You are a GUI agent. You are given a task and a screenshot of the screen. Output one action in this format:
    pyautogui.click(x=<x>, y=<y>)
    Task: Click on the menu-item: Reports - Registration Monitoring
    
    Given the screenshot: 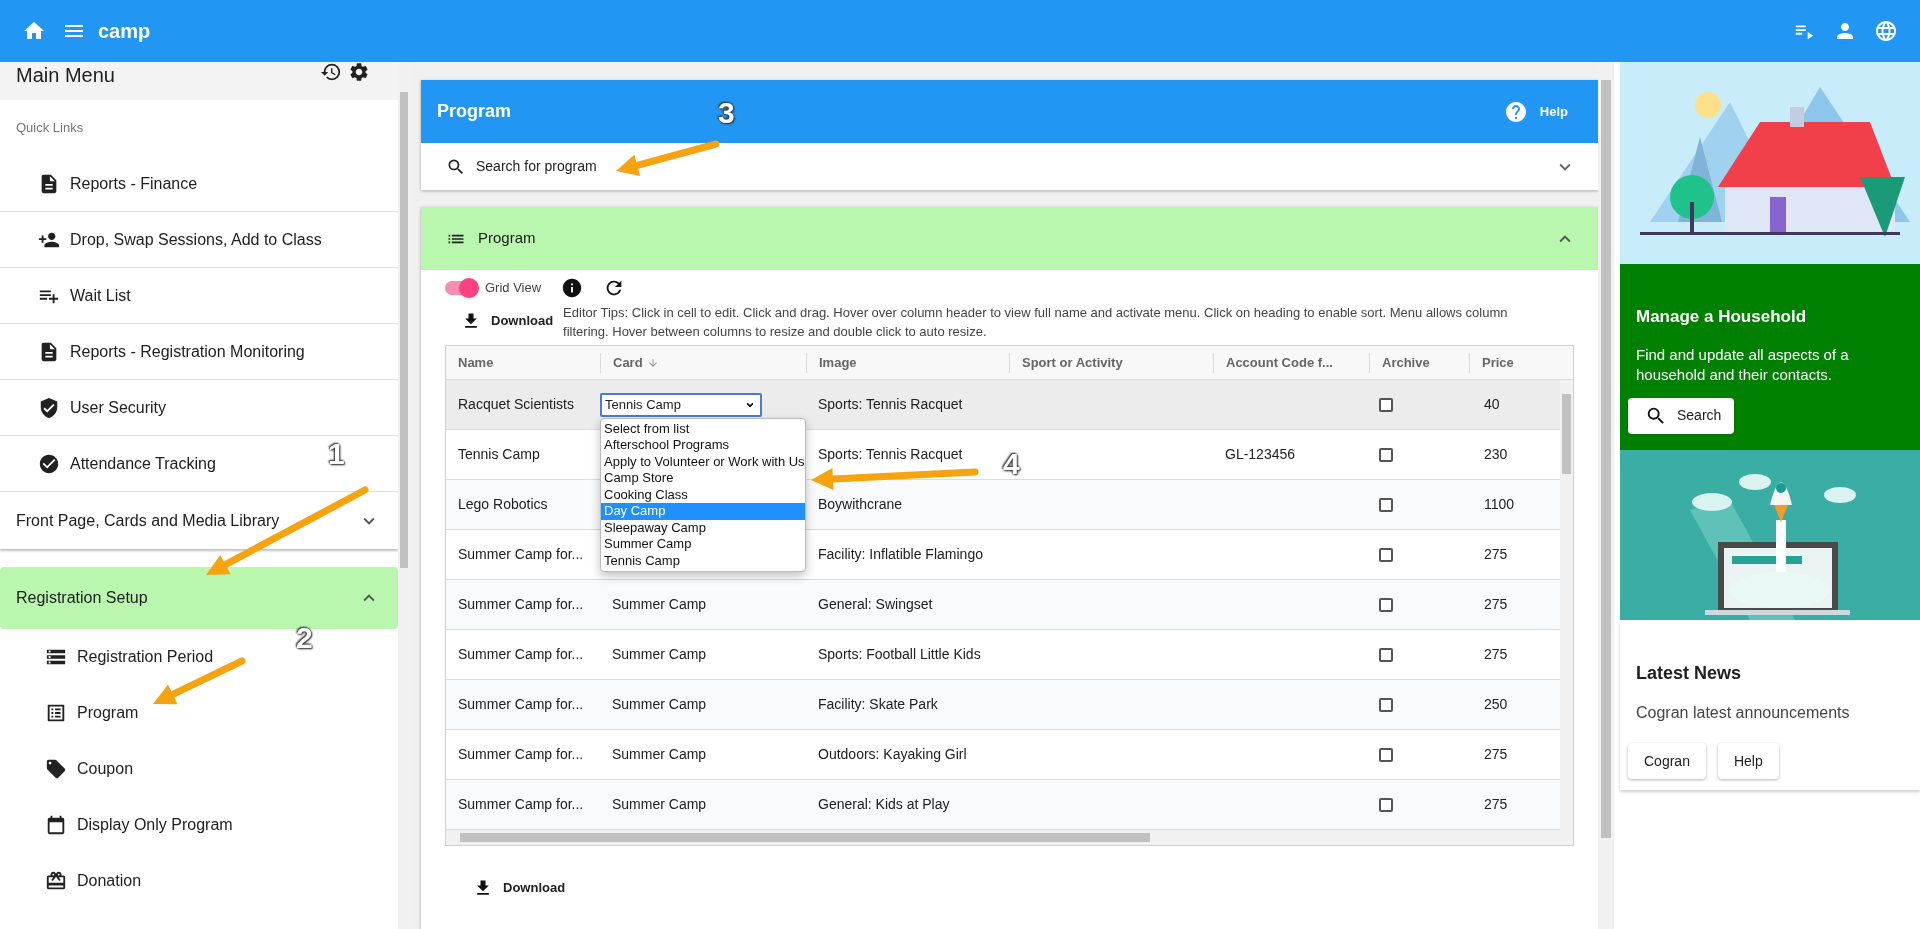 What is the action you would take?
    pyautogui.click(x=171, y=351)
    